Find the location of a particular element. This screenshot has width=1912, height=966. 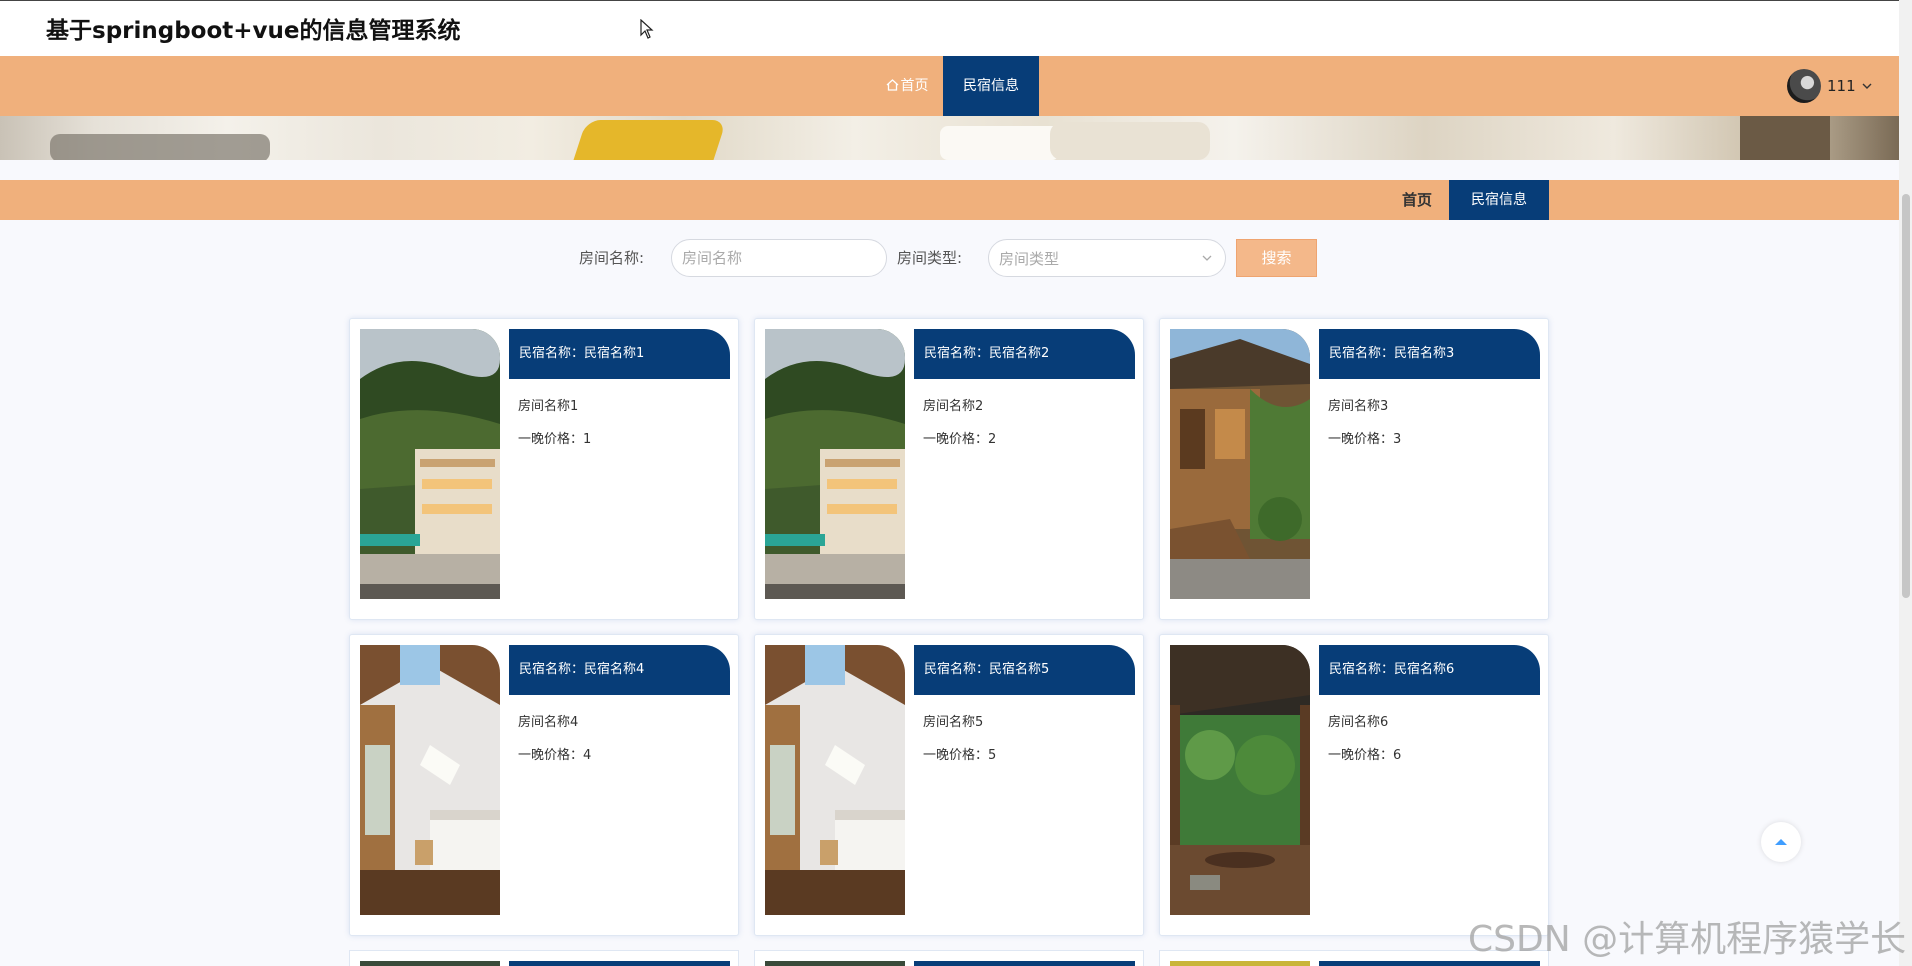

room-name-label: 房间名称: is located at coordinates (612, 258).